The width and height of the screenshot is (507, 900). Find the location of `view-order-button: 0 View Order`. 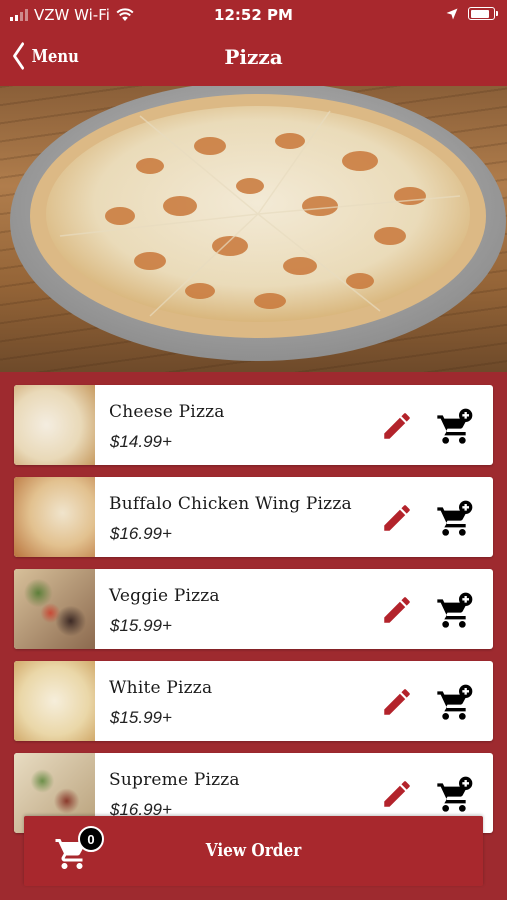

view-order-button: 0 View Order is located at coordinates (253, 851).